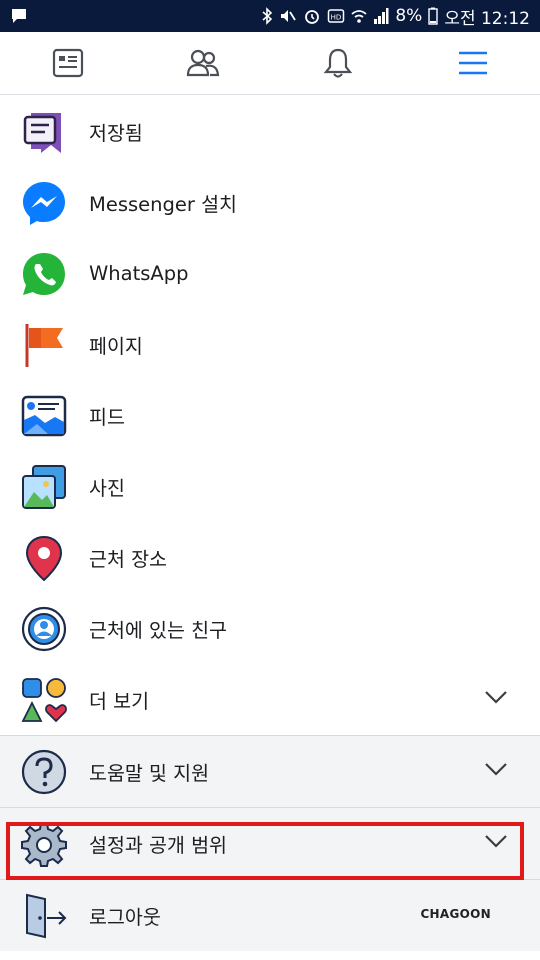 The height and width of the screenshot is (960, 540). I want to click on hd-icon: HD, so click(336, 16).